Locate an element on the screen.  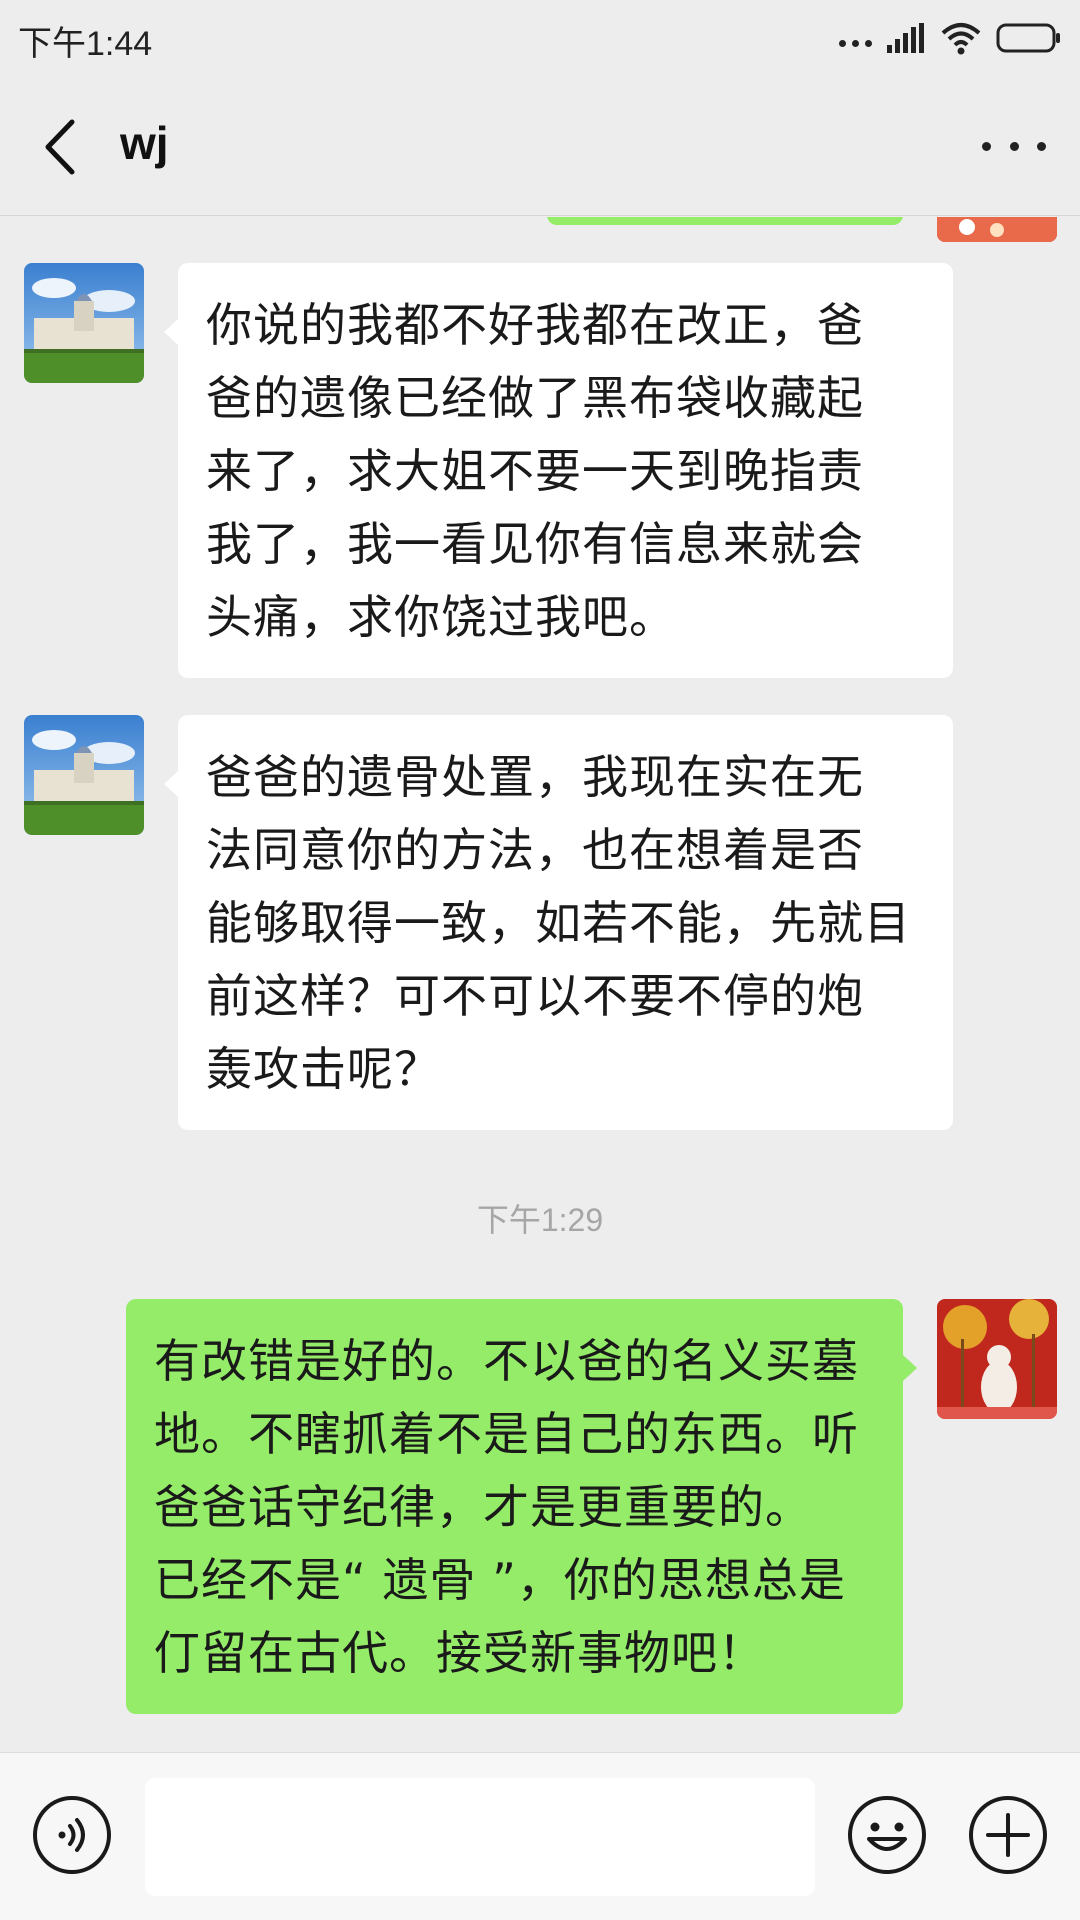
emoji-icon is located at coordinates (887, 1835).